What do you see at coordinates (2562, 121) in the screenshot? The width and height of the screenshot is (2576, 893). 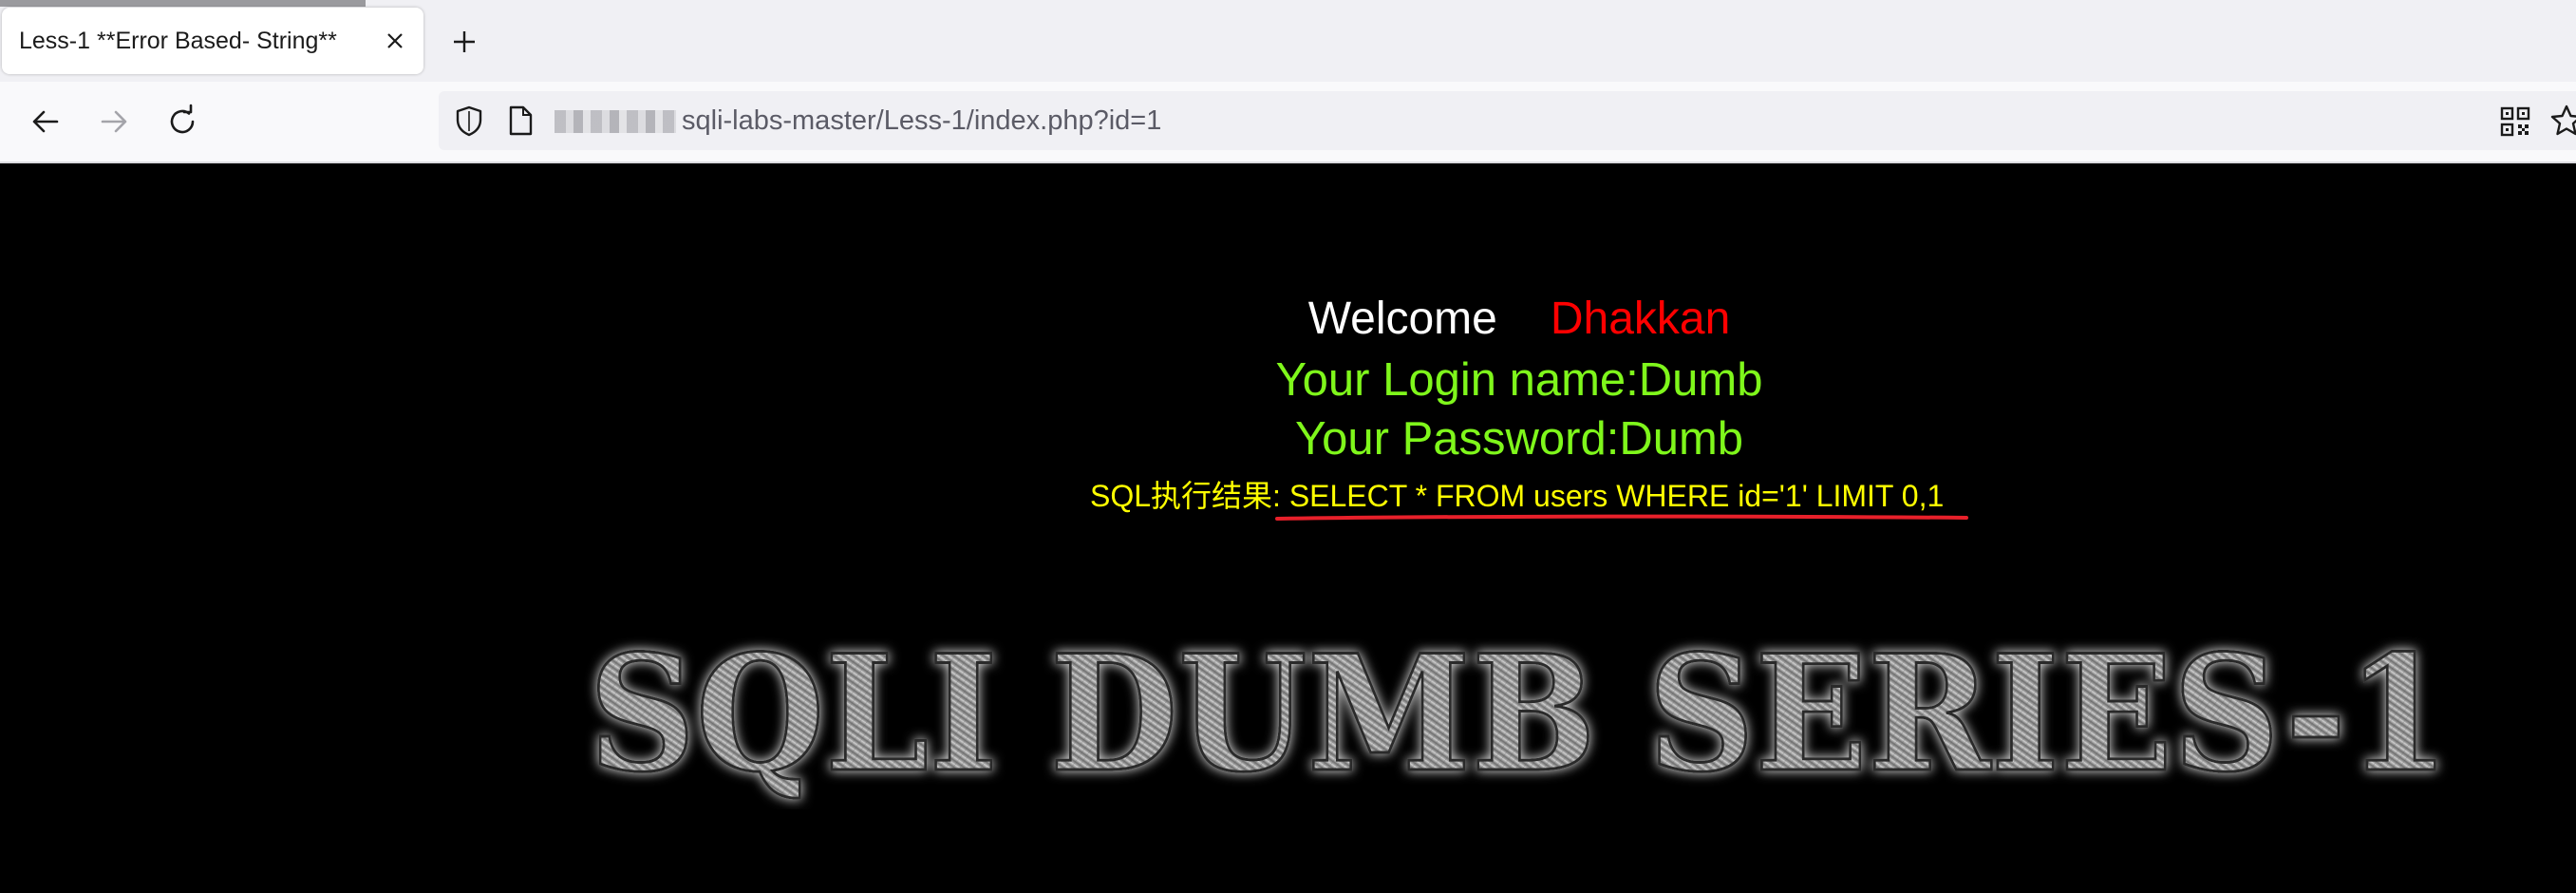 I see `bookmark-star-icon` at bounding box center [2562, 121].